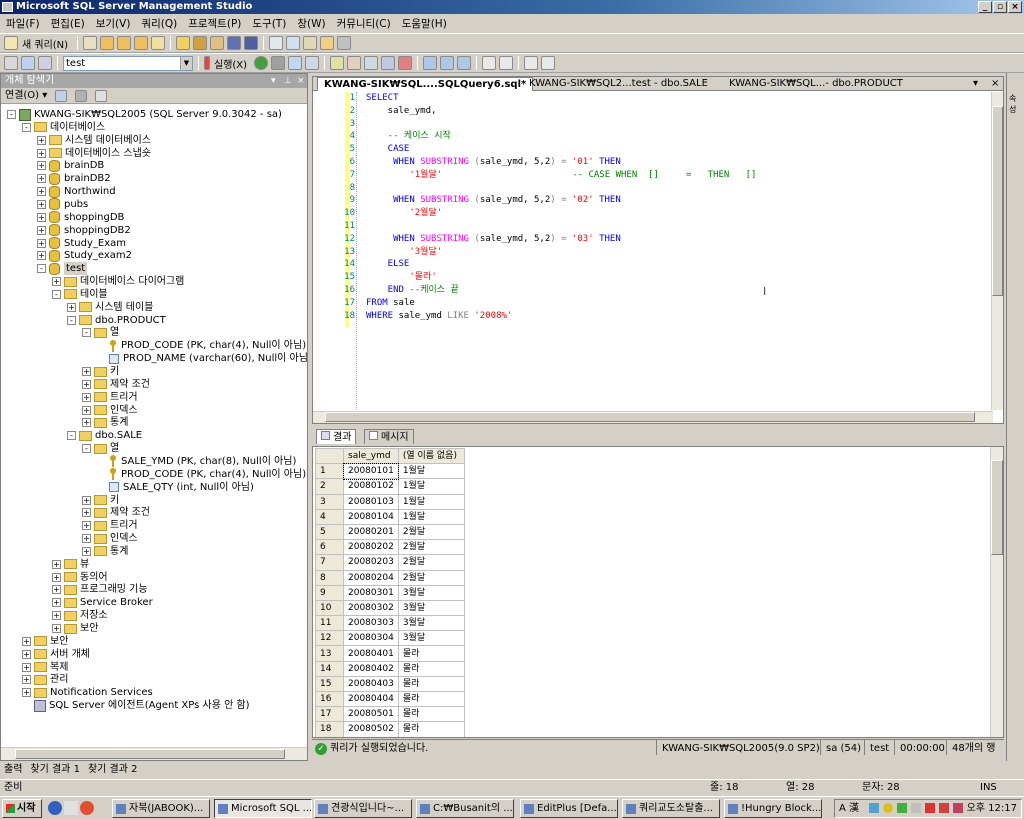 This screenshot has height=819, width=1024. I want to click on column-header: (열 이름 없음), so click(431, 456).